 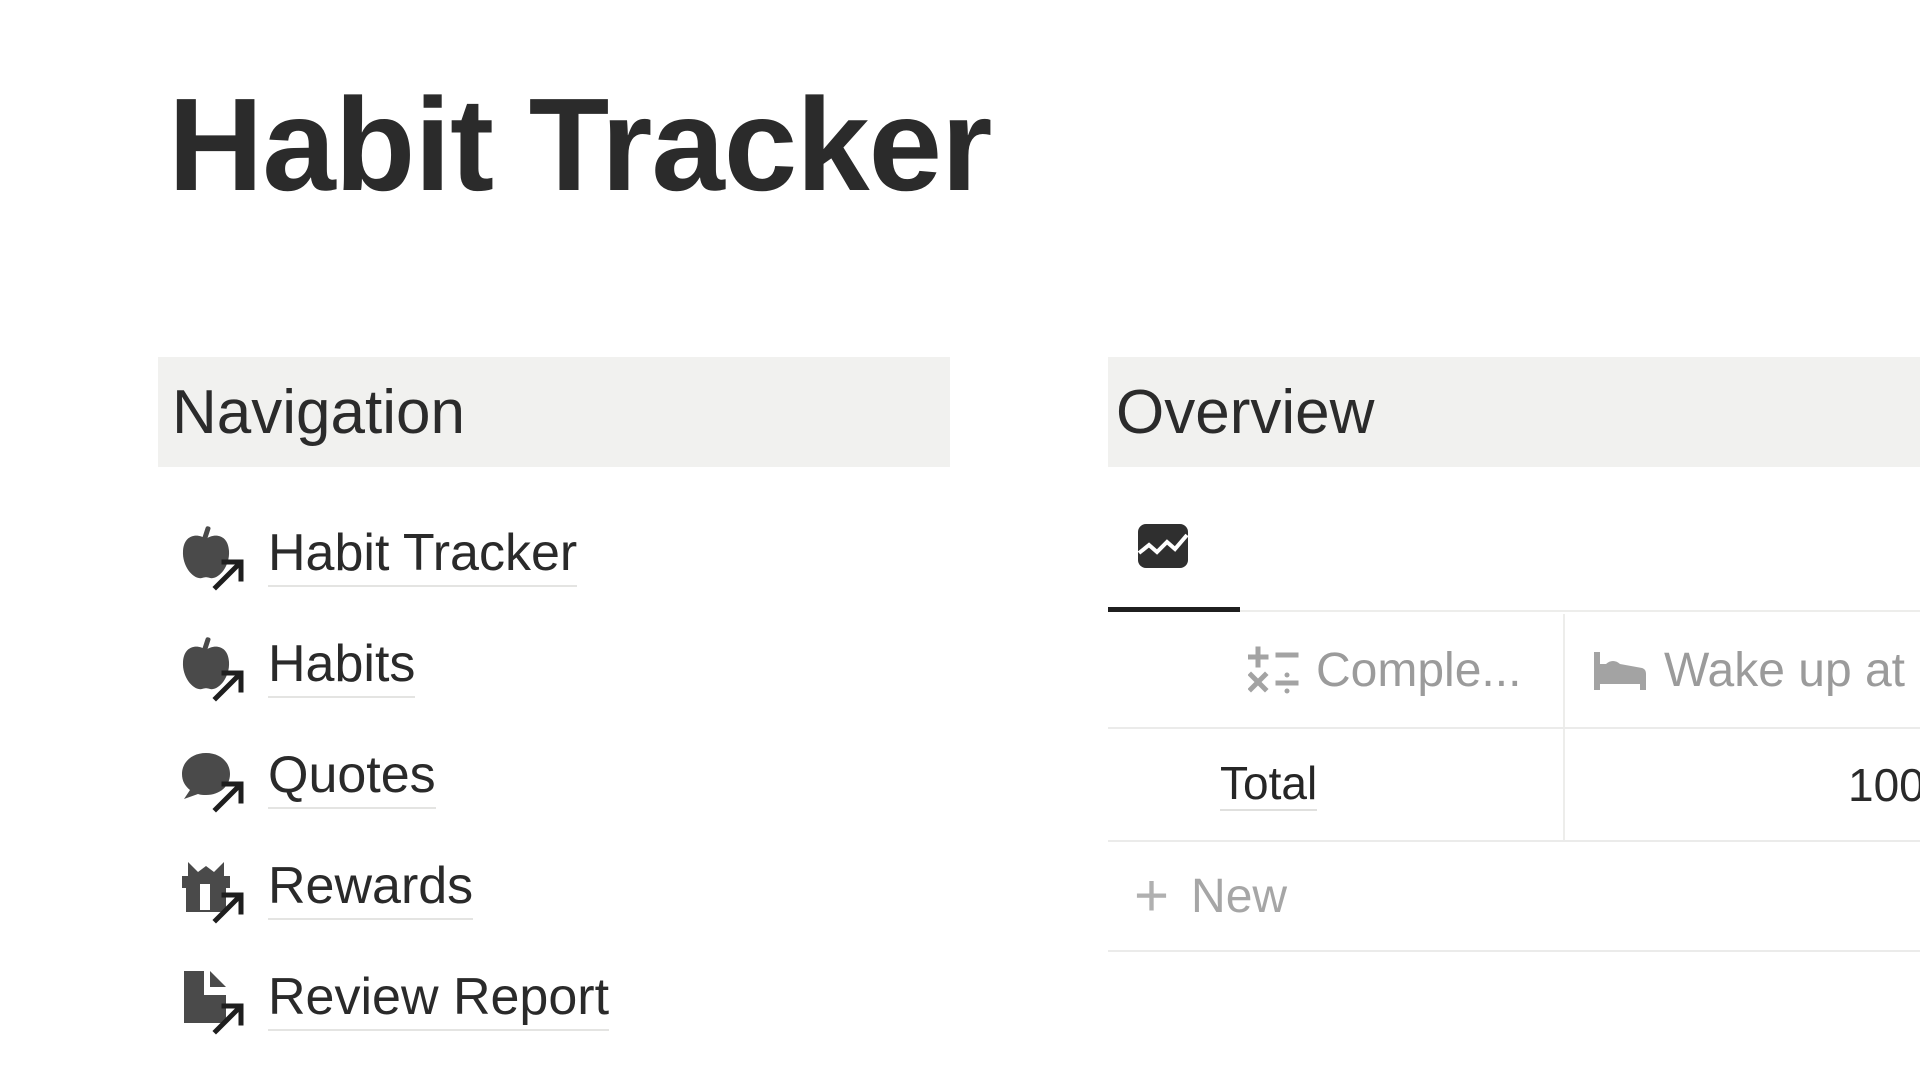 I want to click on nav-item-rewards: Rewards, so click(x=394, y=888).